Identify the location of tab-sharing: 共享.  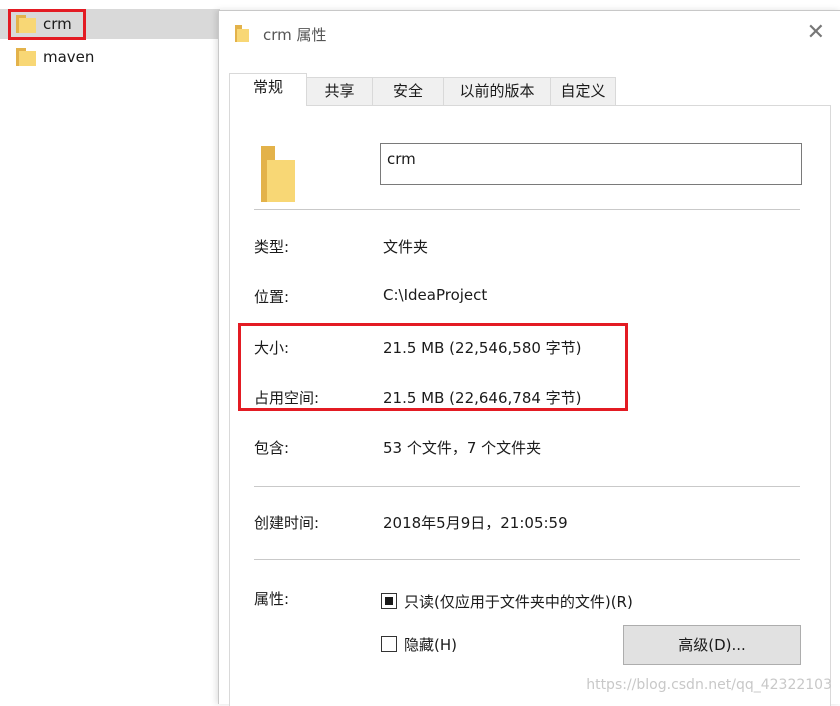
(339, 91).